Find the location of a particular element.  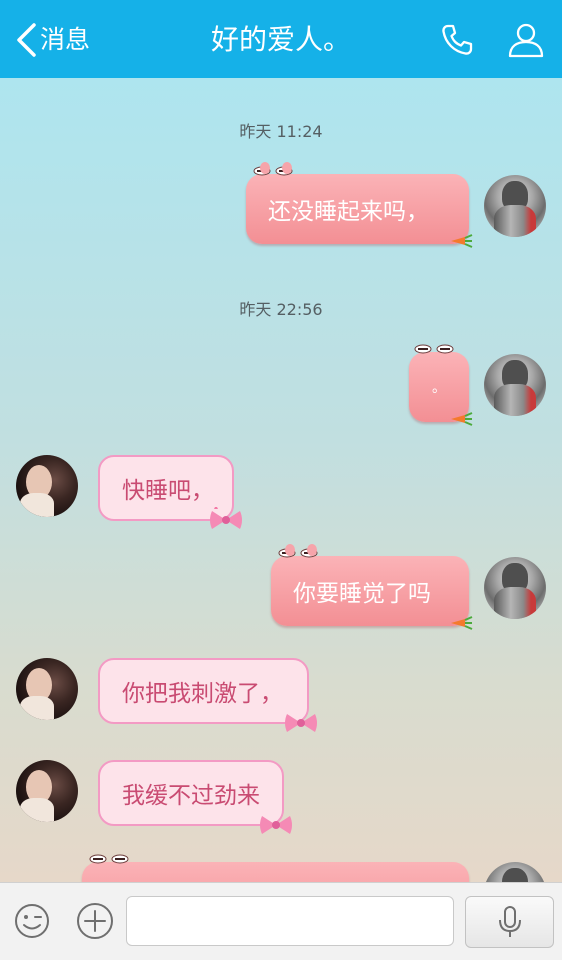

message-bubble-incoming: 你把我刺激了， is located at coordinates (207, 695).